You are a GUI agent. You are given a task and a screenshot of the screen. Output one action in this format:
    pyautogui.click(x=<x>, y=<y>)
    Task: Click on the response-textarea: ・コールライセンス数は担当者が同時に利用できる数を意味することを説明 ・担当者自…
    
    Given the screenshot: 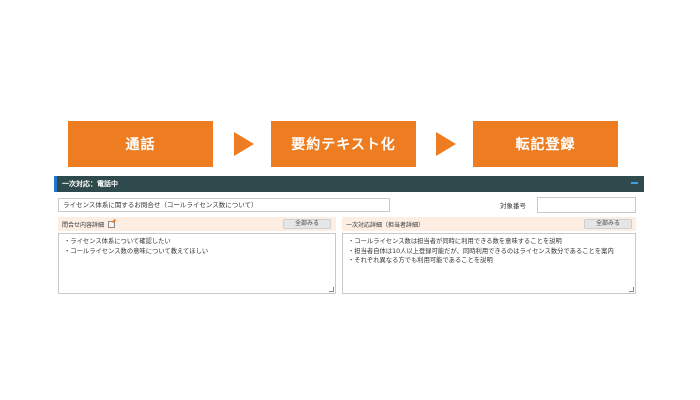 What is the action you would take?
    pyautogui.click(x=489, y=263)
    